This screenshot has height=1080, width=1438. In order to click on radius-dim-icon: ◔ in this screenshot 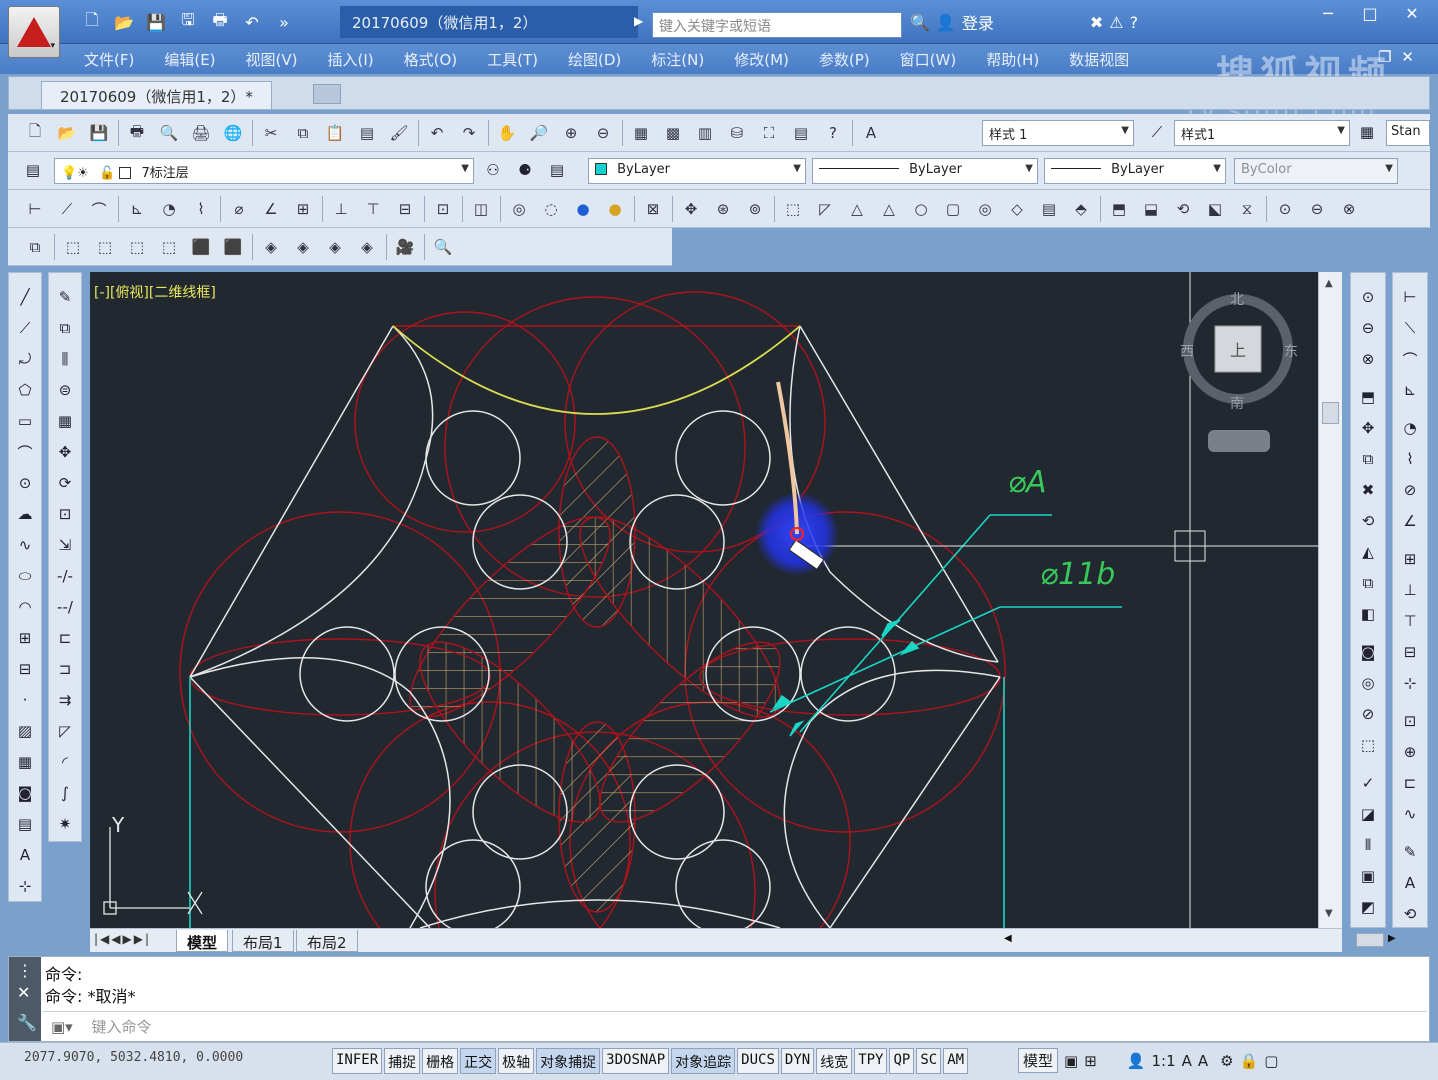, I will do `click(1410, 428)`.